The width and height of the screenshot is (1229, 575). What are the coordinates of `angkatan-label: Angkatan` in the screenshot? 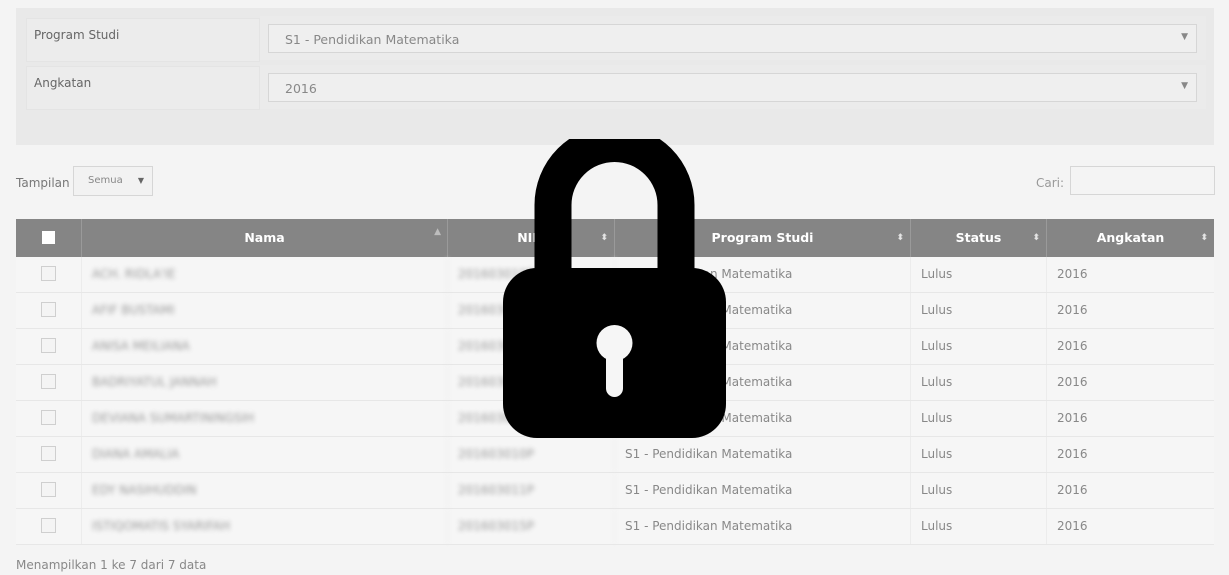 It's located at (143, 88).